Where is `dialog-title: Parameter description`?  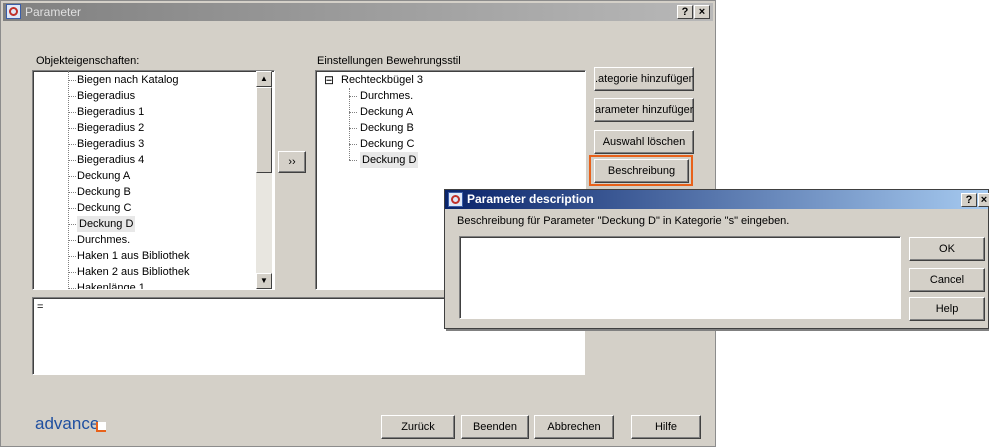
dialog-title: Parameter description is located at coordinates (530, 199).